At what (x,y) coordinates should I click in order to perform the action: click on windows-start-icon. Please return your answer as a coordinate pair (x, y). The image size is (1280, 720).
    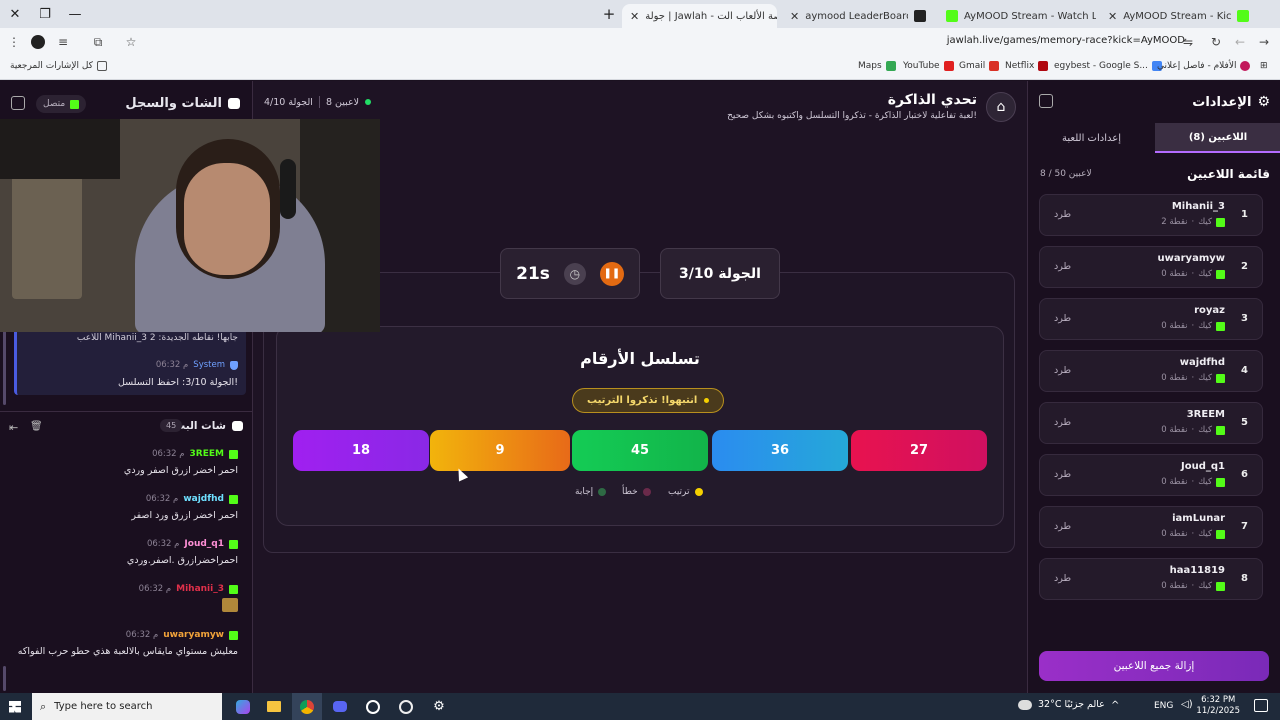
    Looking at the image, I should click on (15, 706).